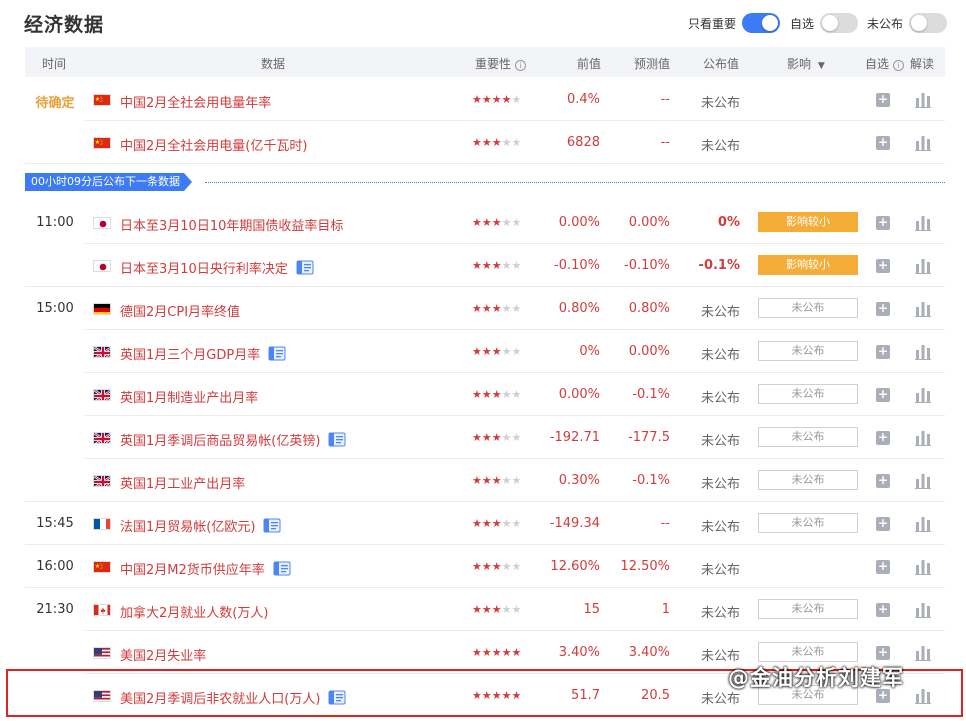  Describe the element at coordinates (182, 482) in the screenshot. I see `indicator-name: 英国1月工业产出月率` at that location.